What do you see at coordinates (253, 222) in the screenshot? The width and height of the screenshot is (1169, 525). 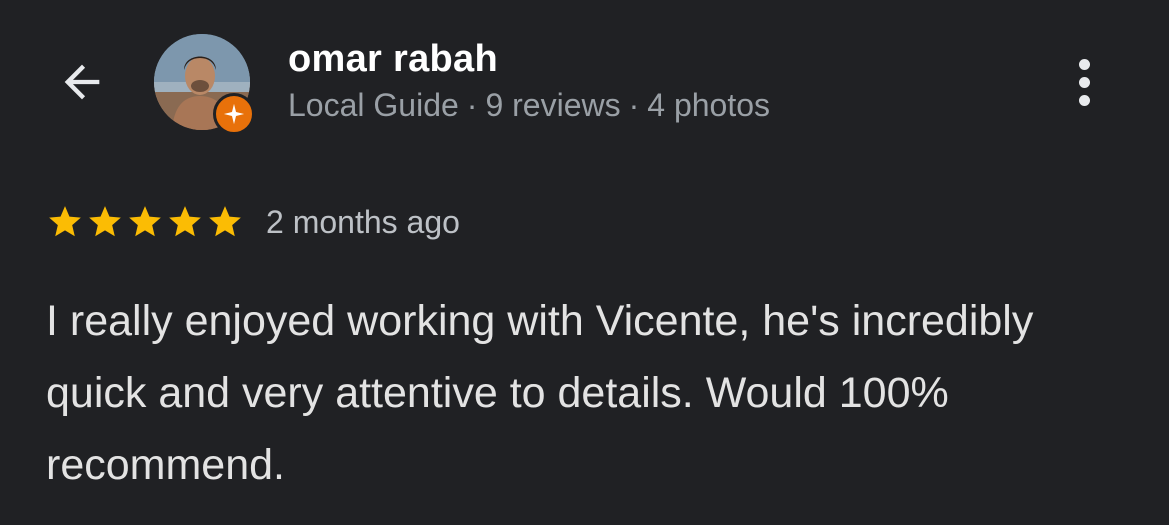 I see `rating-row: 2 months ago` at bounding box center [253, 222].